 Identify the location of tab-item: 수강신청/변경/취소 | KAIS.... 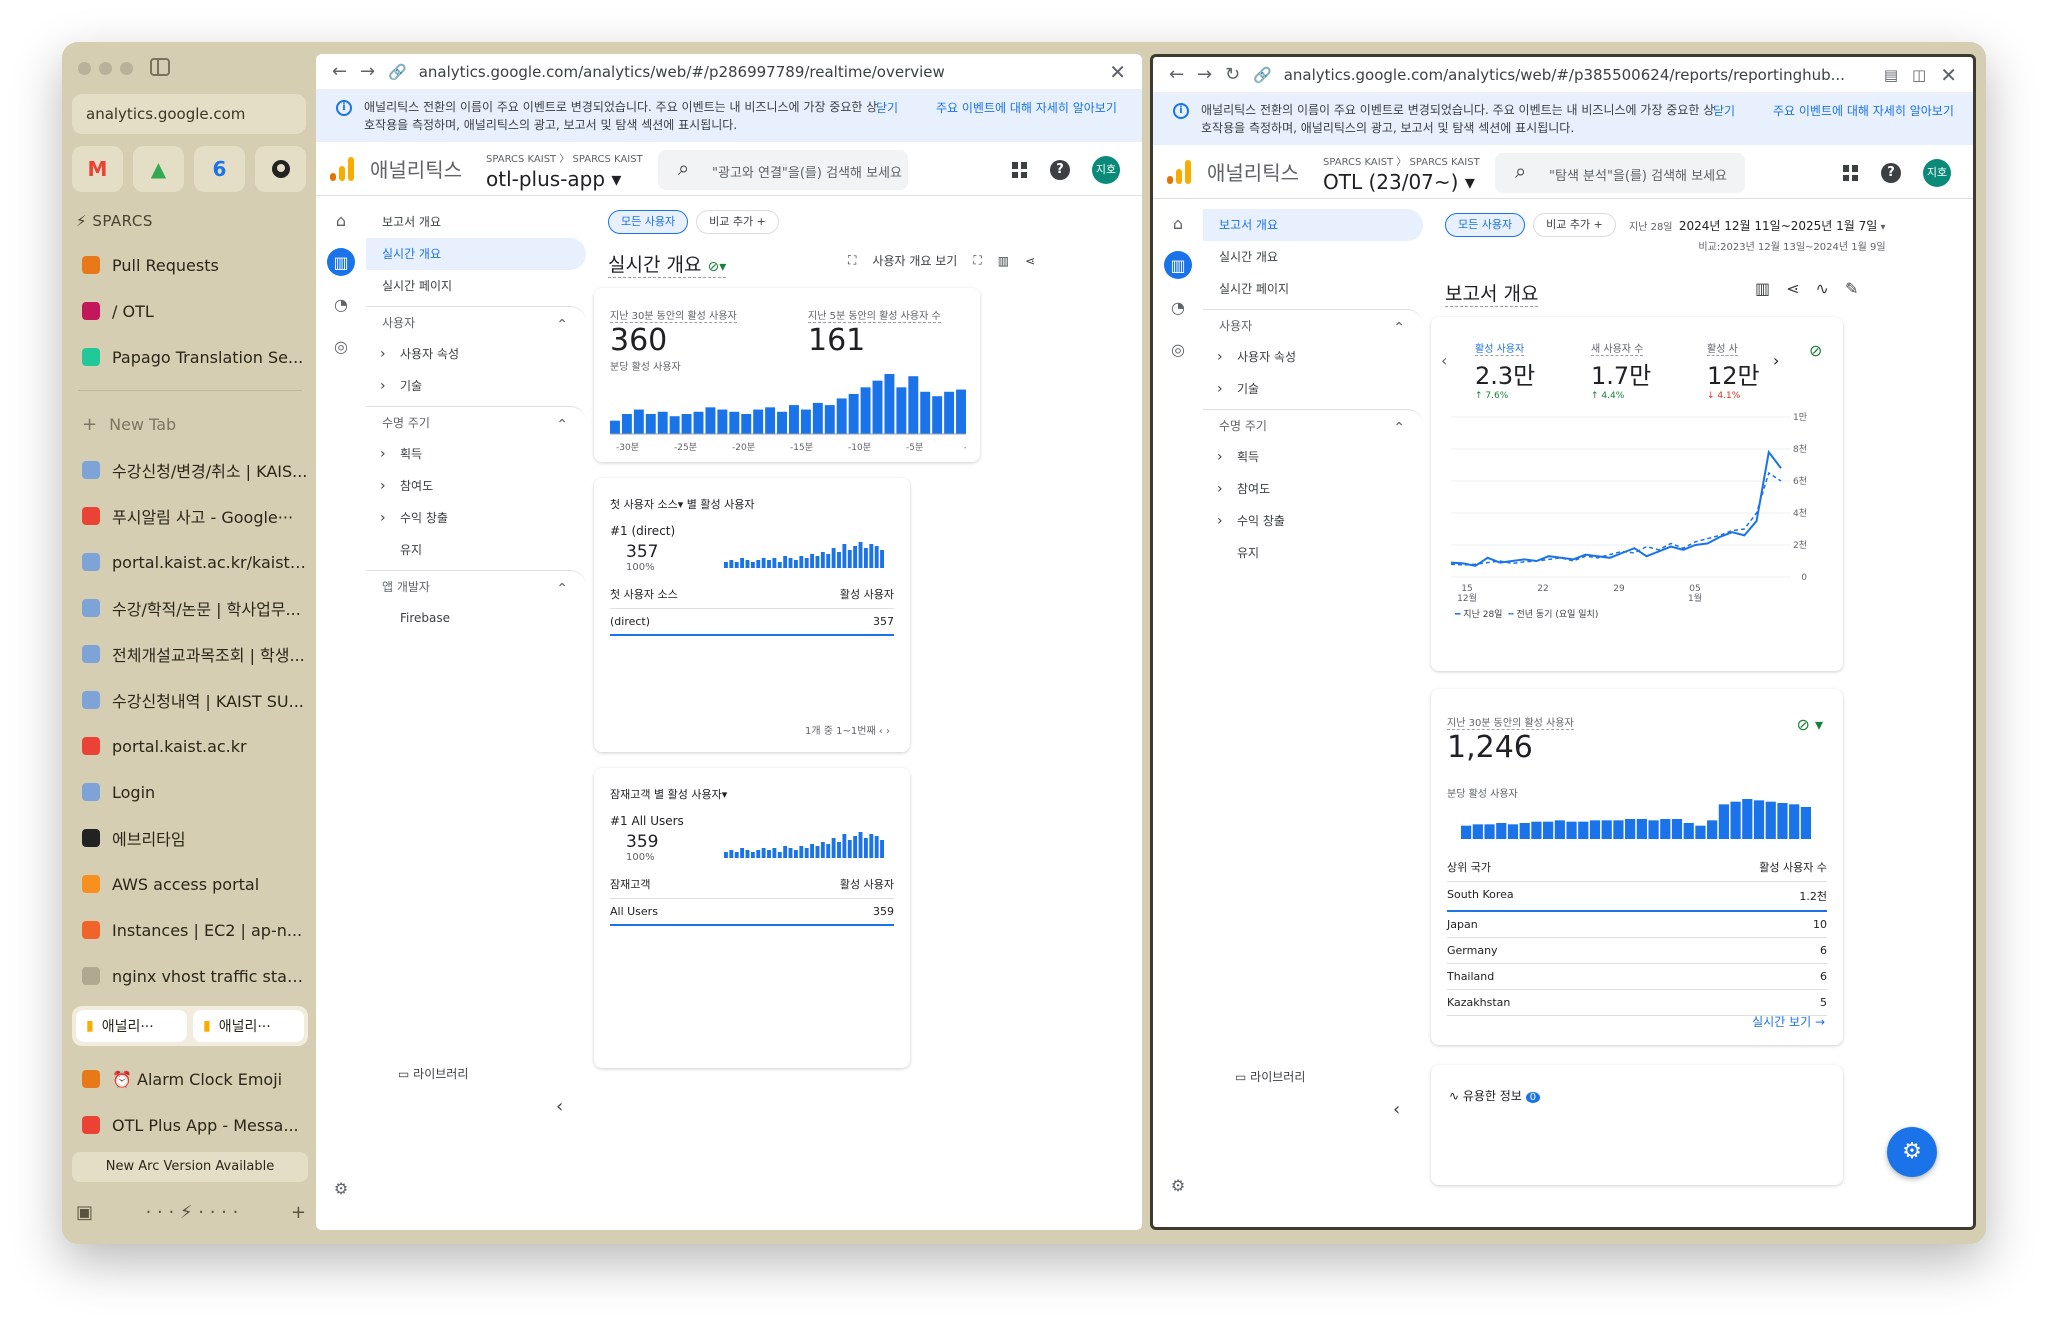
(190, 470).